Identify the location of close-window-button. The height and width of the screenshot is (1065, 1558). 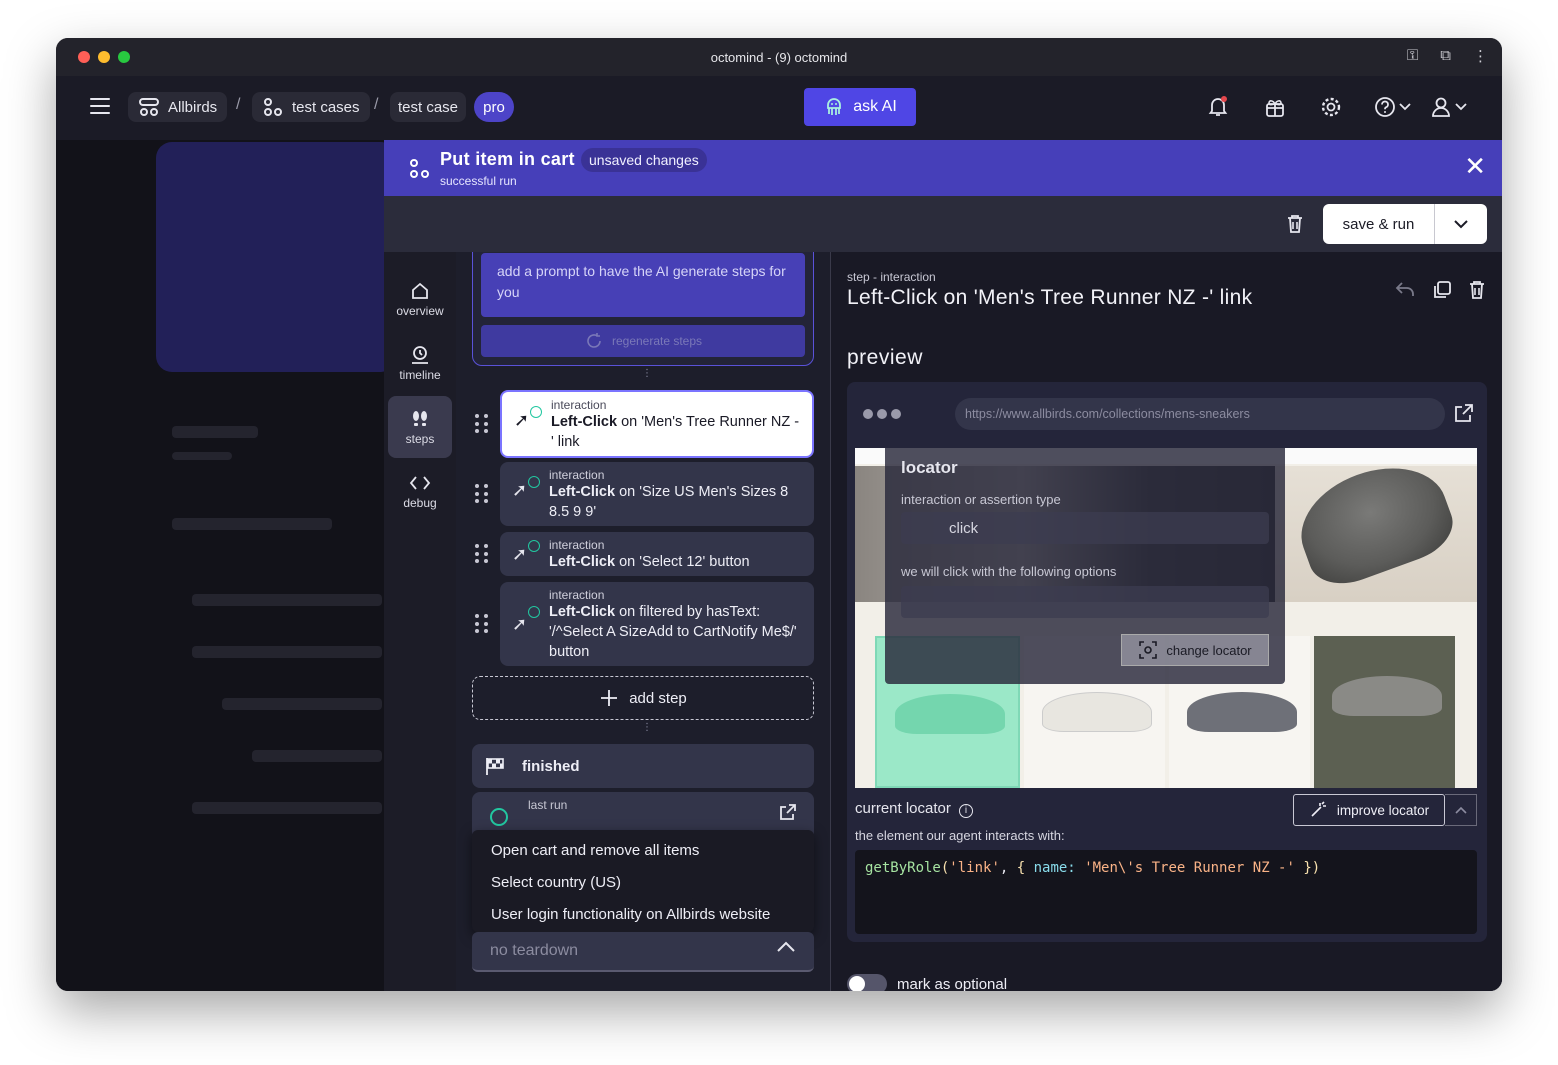
(84, 57).